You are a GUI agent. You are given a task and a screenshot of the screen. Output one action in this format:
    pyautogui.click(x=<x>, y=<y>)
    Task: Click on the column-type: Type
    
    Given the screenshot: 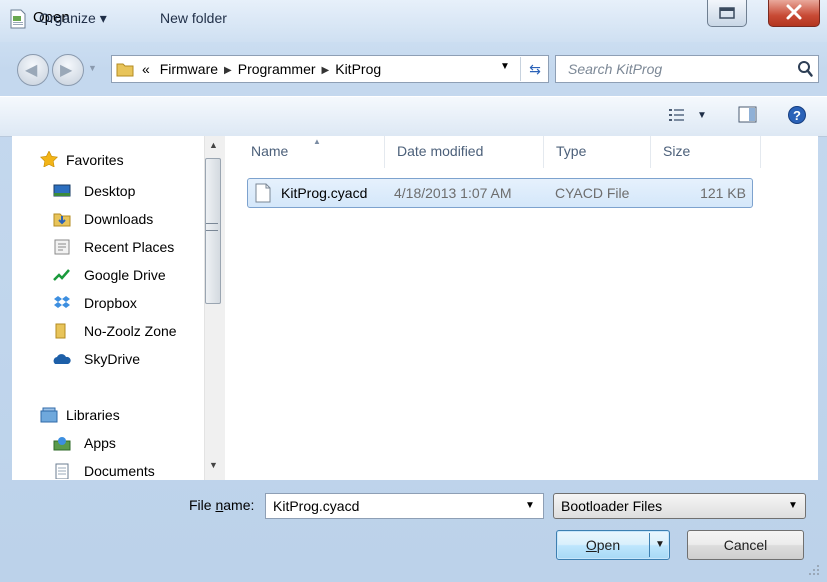 What is the action you would take?
    pyautogui.click(x=571, y=151)
    